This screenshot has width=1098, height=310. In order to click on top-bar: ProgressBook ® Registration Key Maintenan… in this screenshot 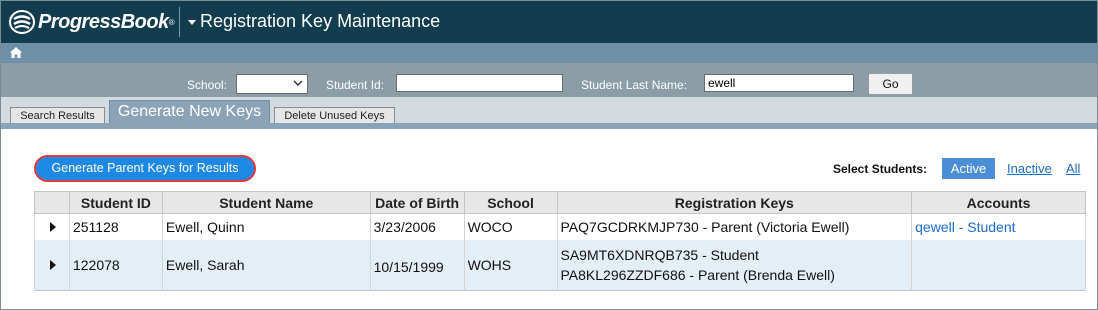, I will do `click(549, 22)`.